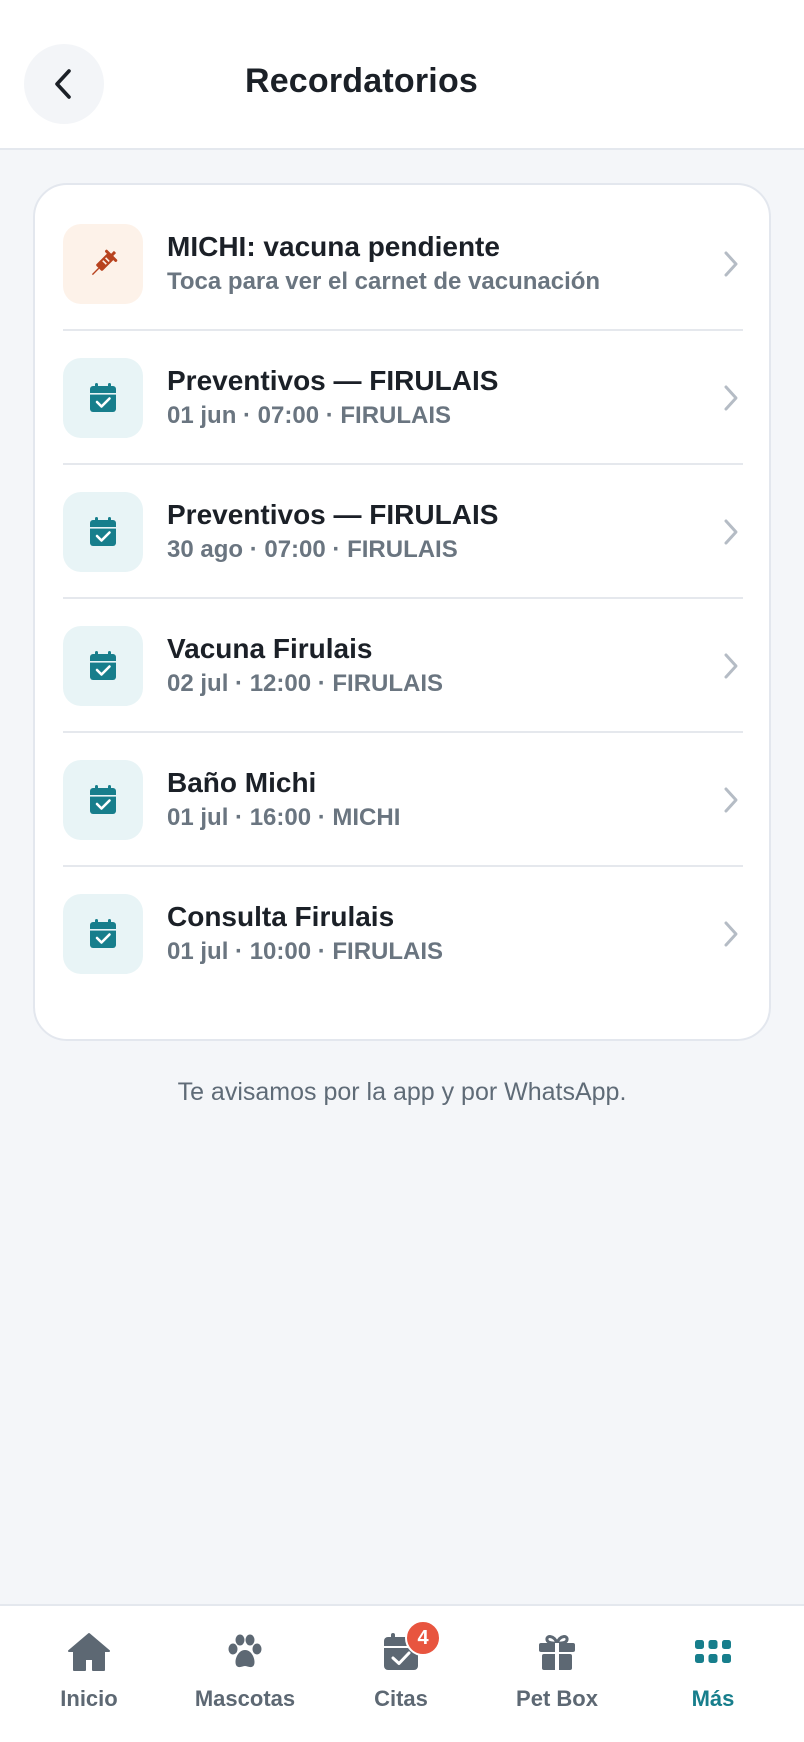 The height and width of the screenshot is (1742, 804). What do you see at coordinates (89, 1678) in the screenshot?
I see `tab-inicio: Inicio` at bounding box center [89, 1678].